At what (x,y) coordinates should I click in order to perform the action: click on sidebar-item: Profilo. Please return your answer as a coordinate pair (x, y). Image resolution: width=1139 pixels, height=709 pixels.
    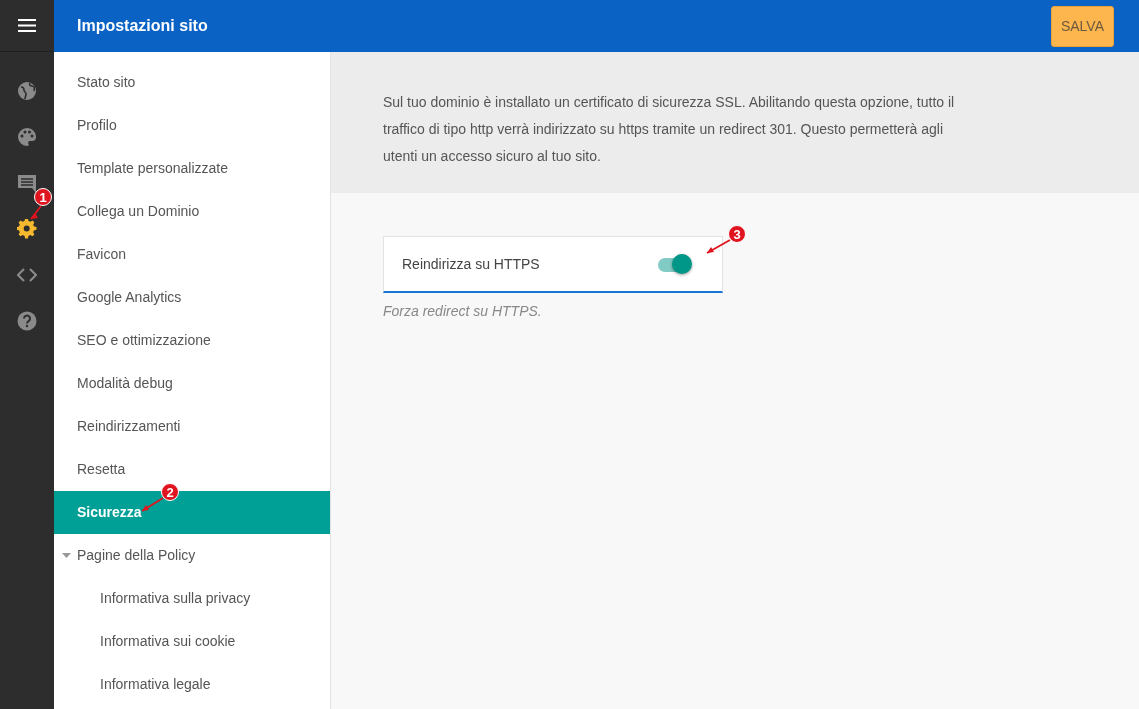
    Looking at the image, I should click on (192, 125).